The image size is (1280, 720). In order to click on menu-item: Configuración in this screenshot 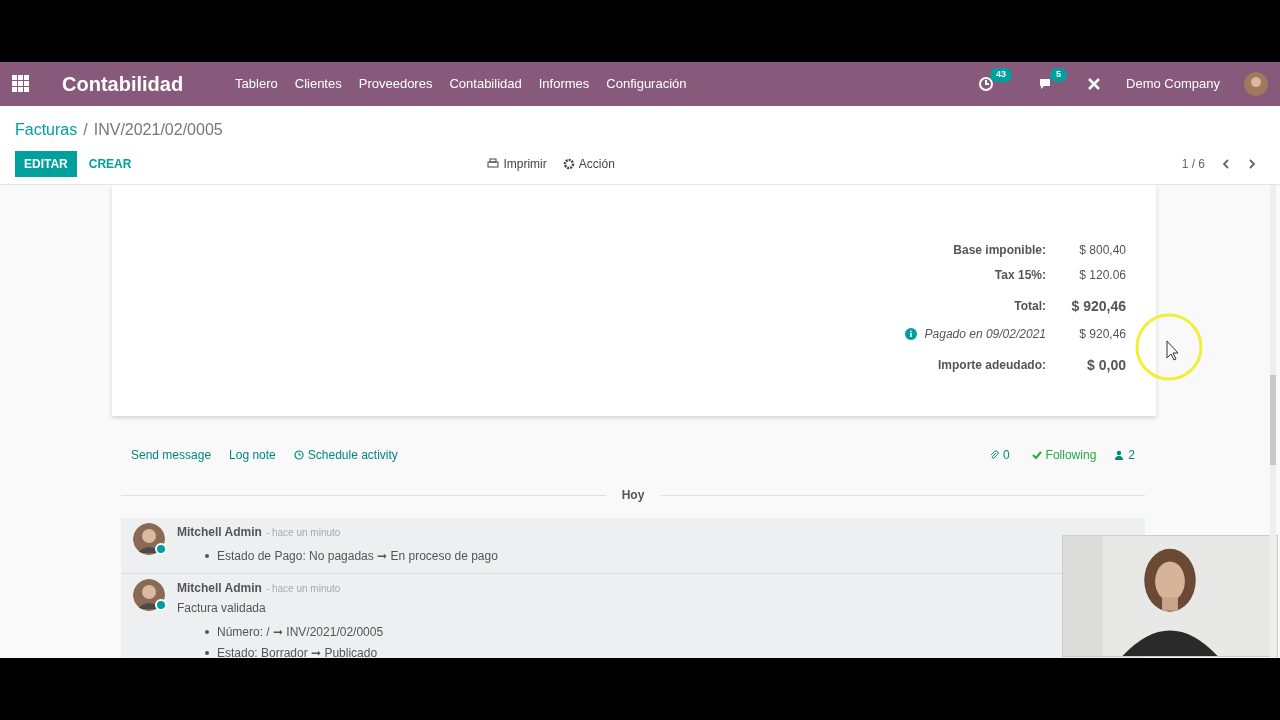, I will do `click(646, 84)`.